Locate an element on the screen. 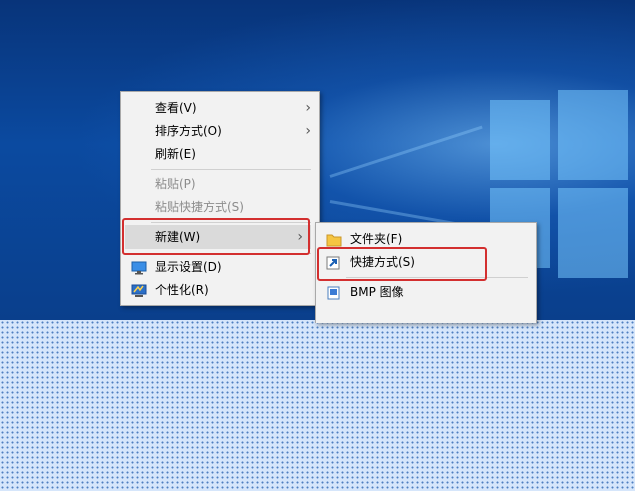  menu-item-paste: 粘贴(P) is located at coordinates (220, 184).